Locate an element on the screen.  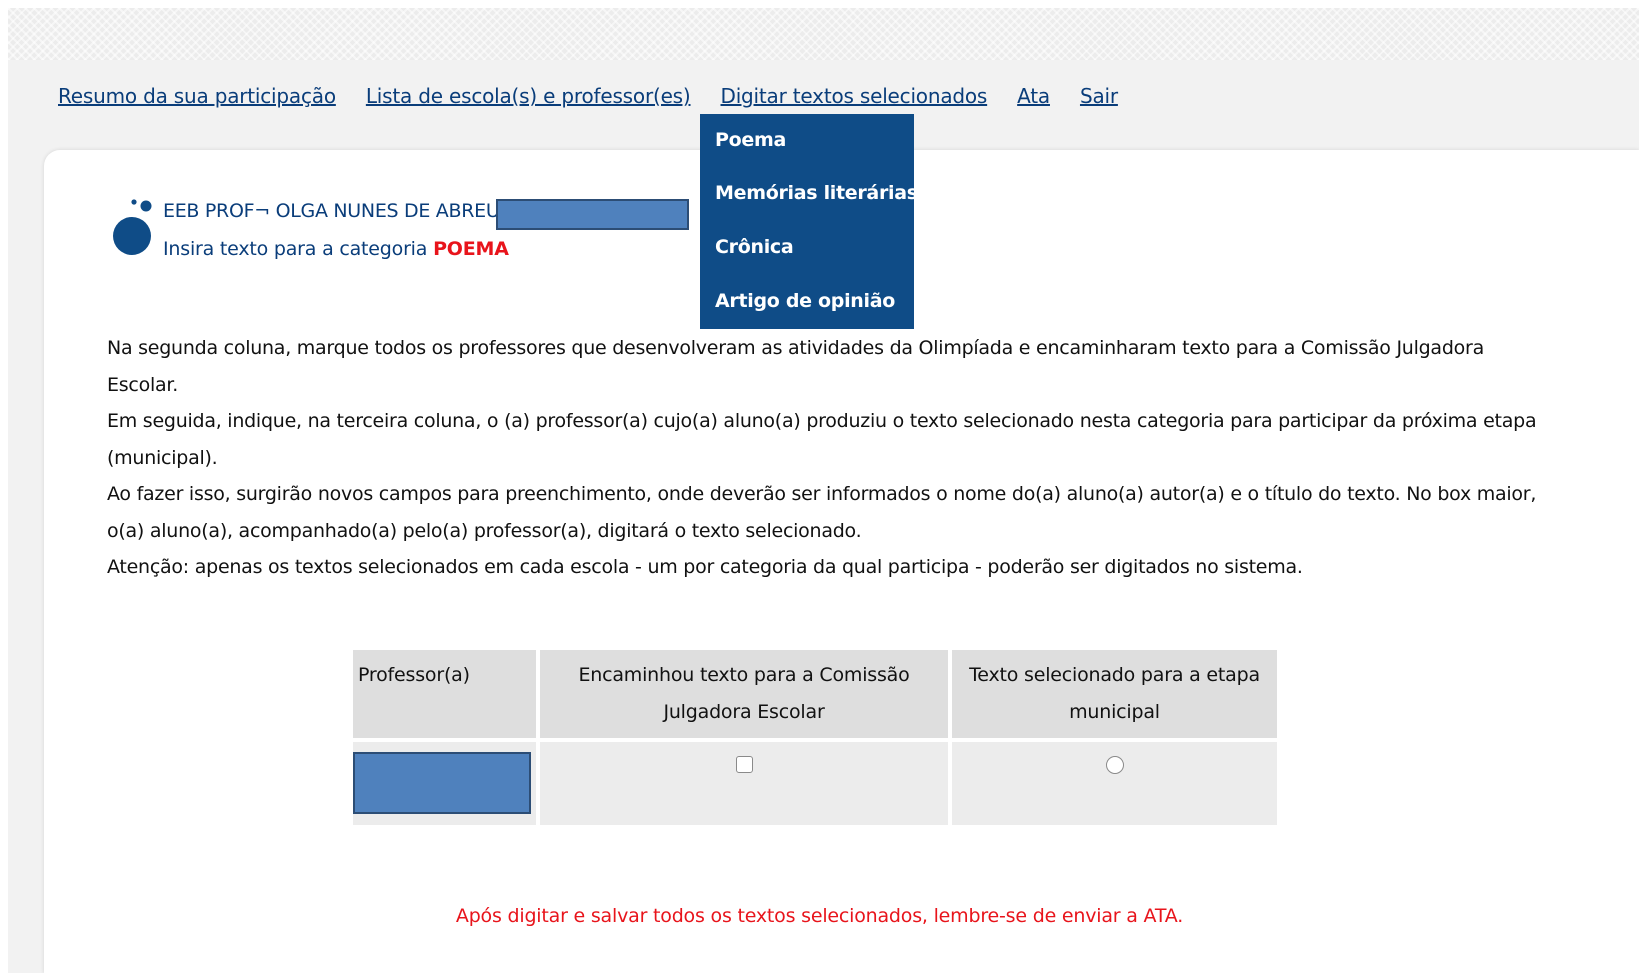
header-professor: Professor(a) is located at coordinates (444, 694).